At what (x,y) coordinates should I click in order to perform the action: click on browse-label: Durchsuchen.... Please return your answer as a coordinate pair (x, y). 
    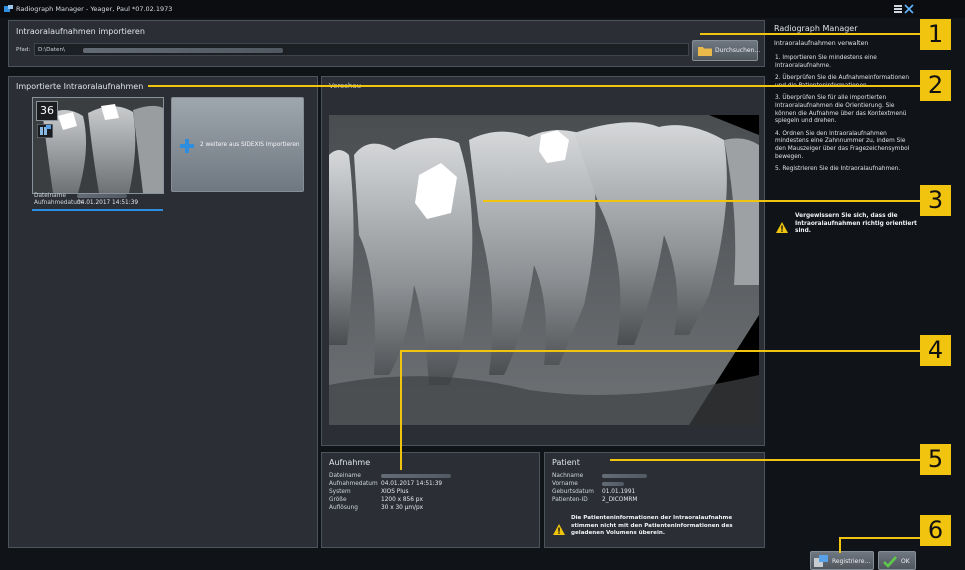
    Looking at the image, I should click on (738, 50).